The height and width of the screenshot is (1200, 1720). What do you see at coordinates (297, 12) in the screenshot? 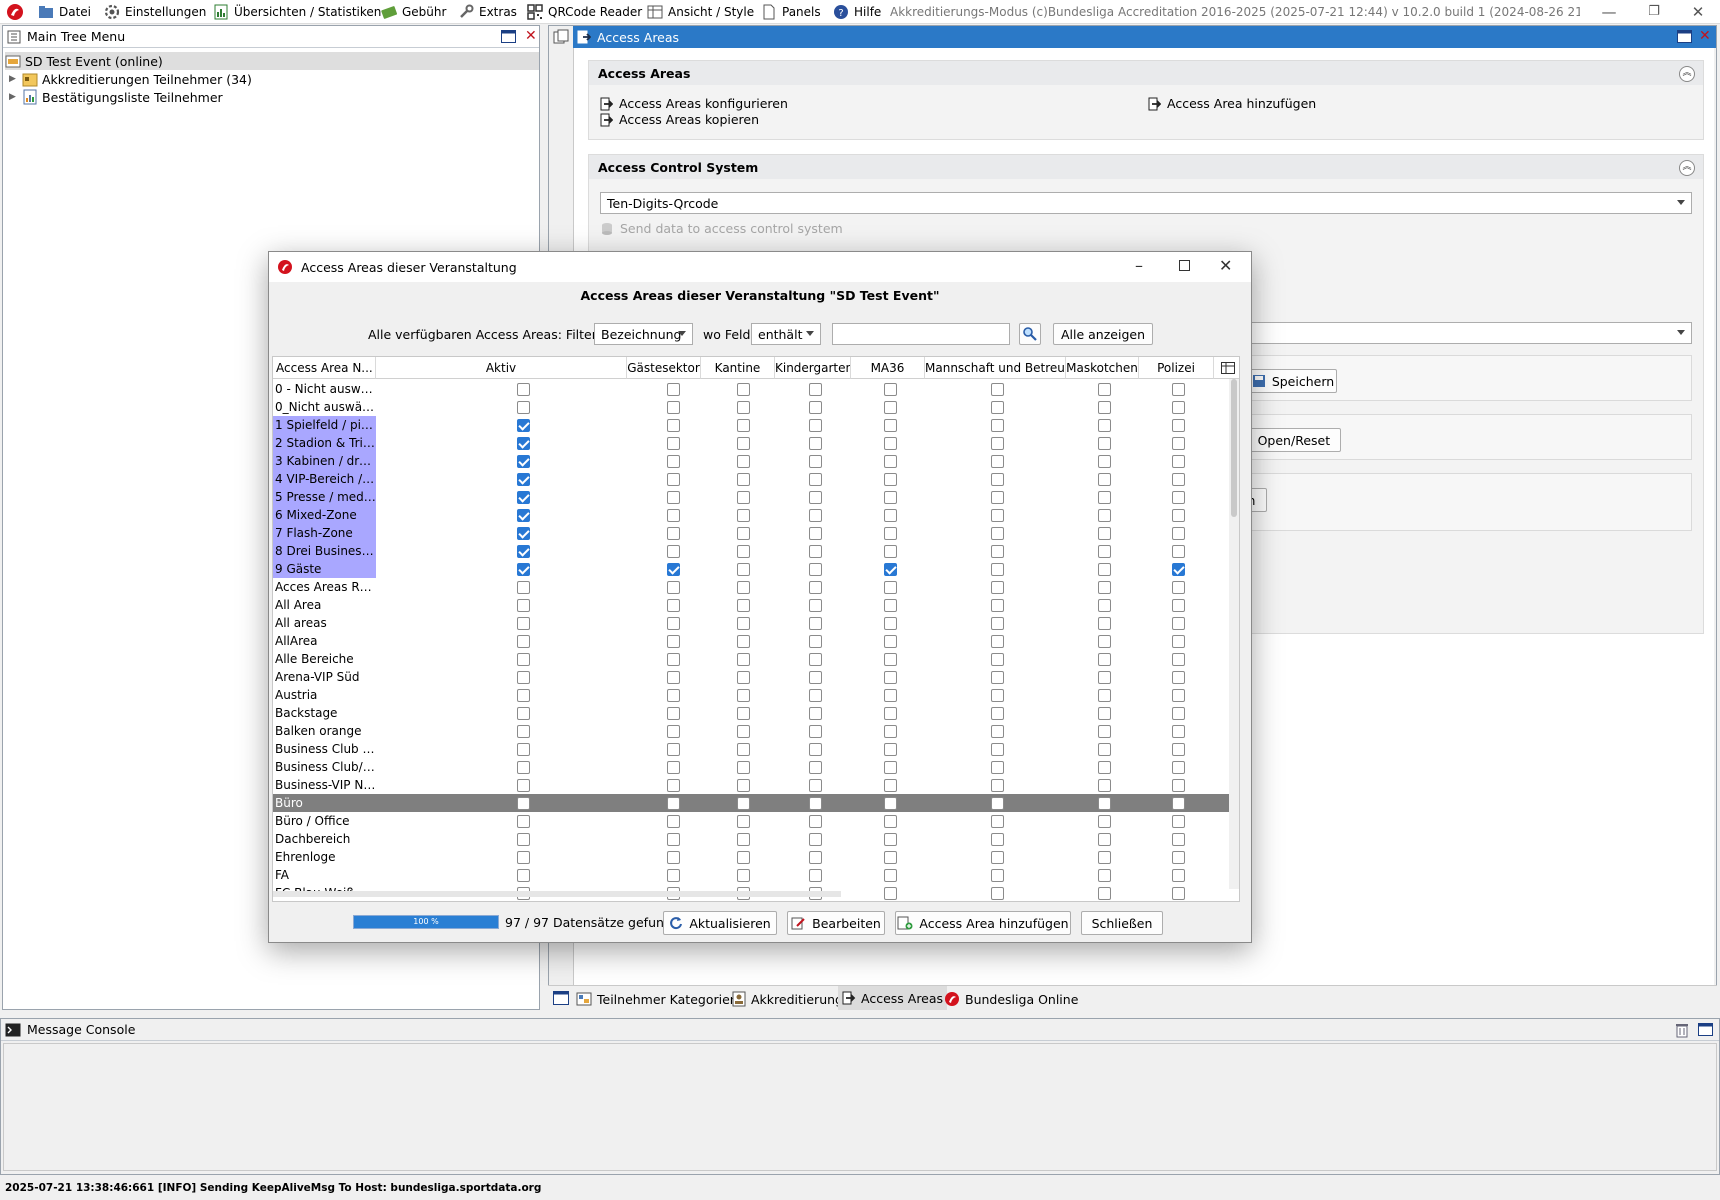
I see `menu-uebersichten: Übersichten / Statistiken` at bounding box center [297, 12].